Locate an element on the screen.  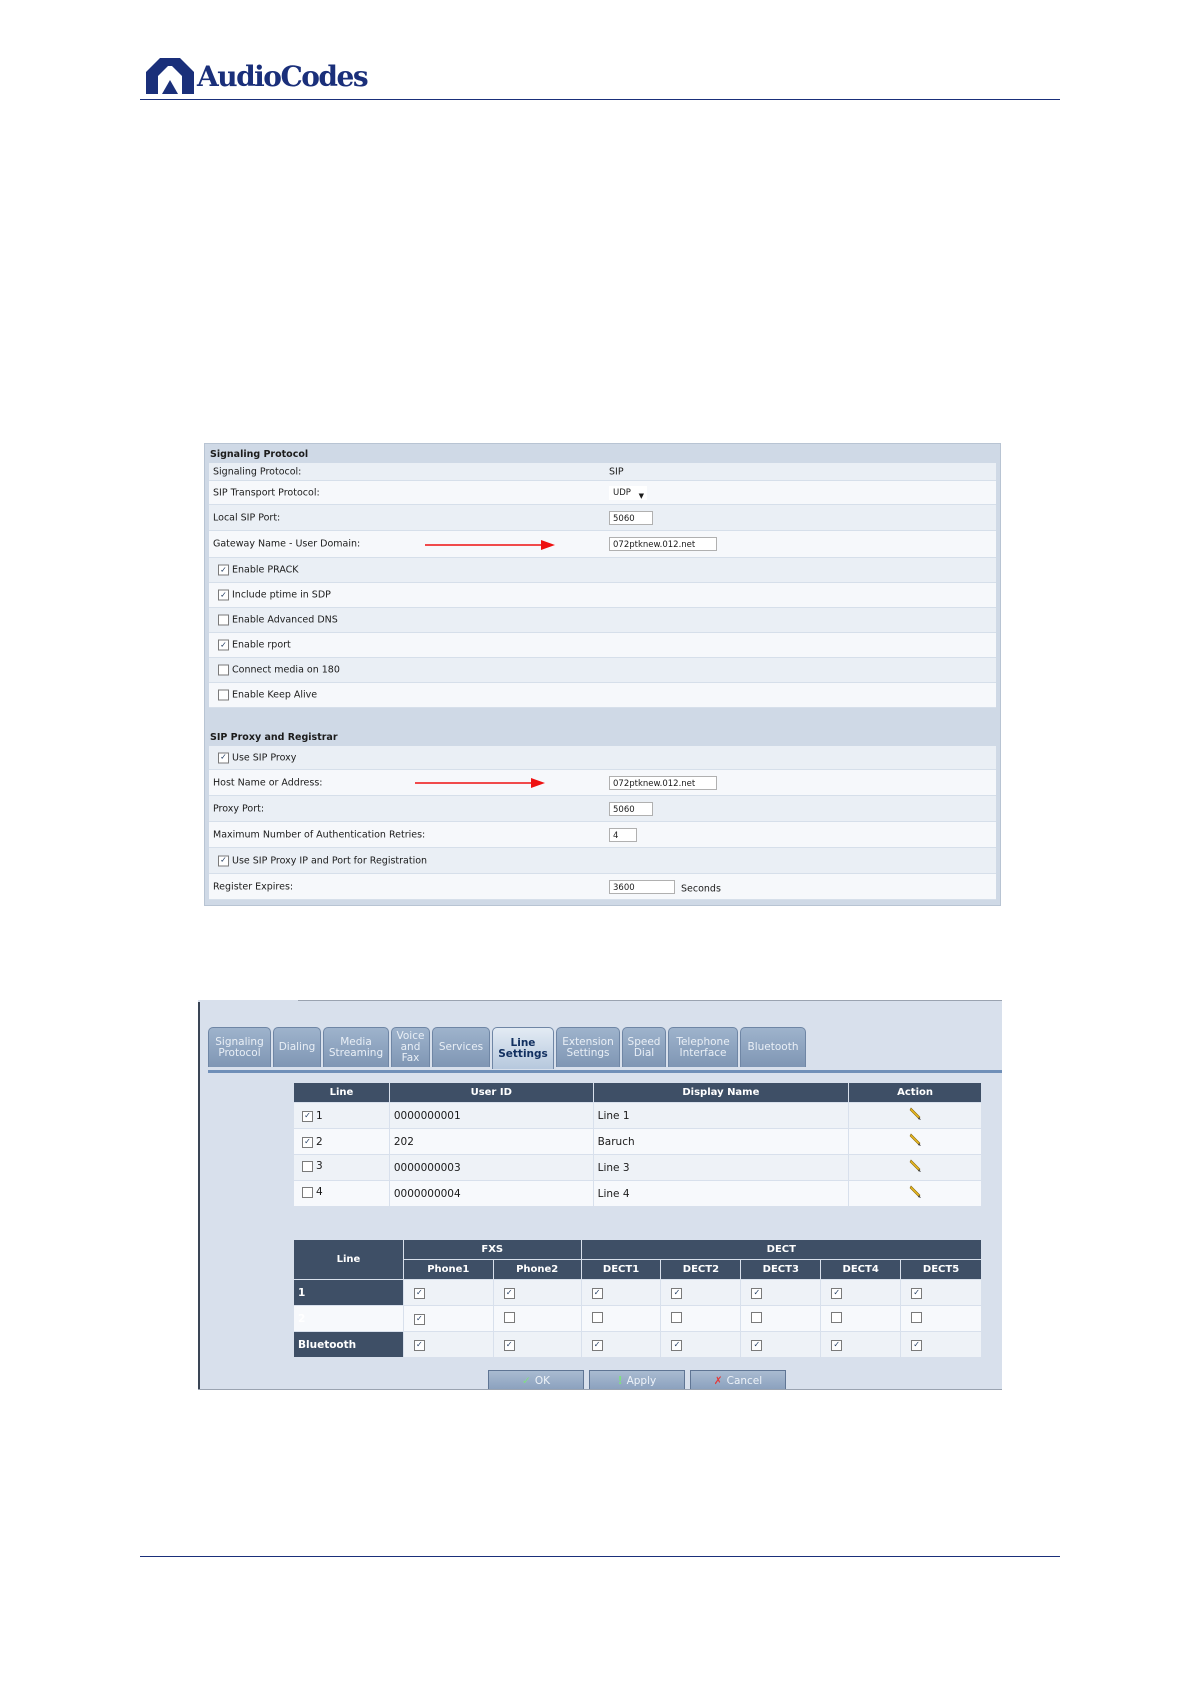
display-name-cell: Line 3 is located at coordinates (721, 1167).